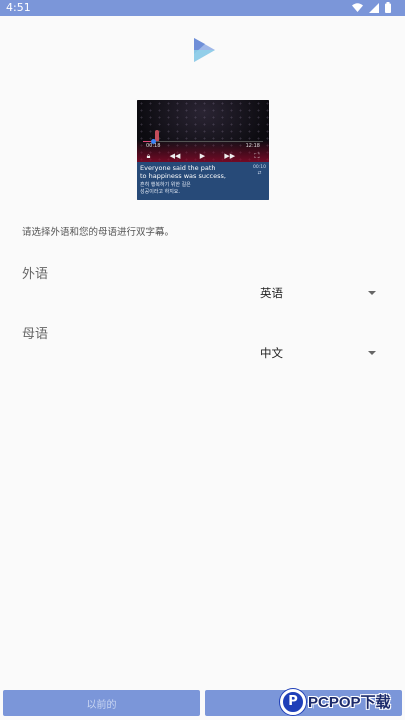 The image size is (405, 720). I want to click on player-controls: 🔒︎ ◀◀ ▶ ▶▶ ⛶, so click(203, 156).